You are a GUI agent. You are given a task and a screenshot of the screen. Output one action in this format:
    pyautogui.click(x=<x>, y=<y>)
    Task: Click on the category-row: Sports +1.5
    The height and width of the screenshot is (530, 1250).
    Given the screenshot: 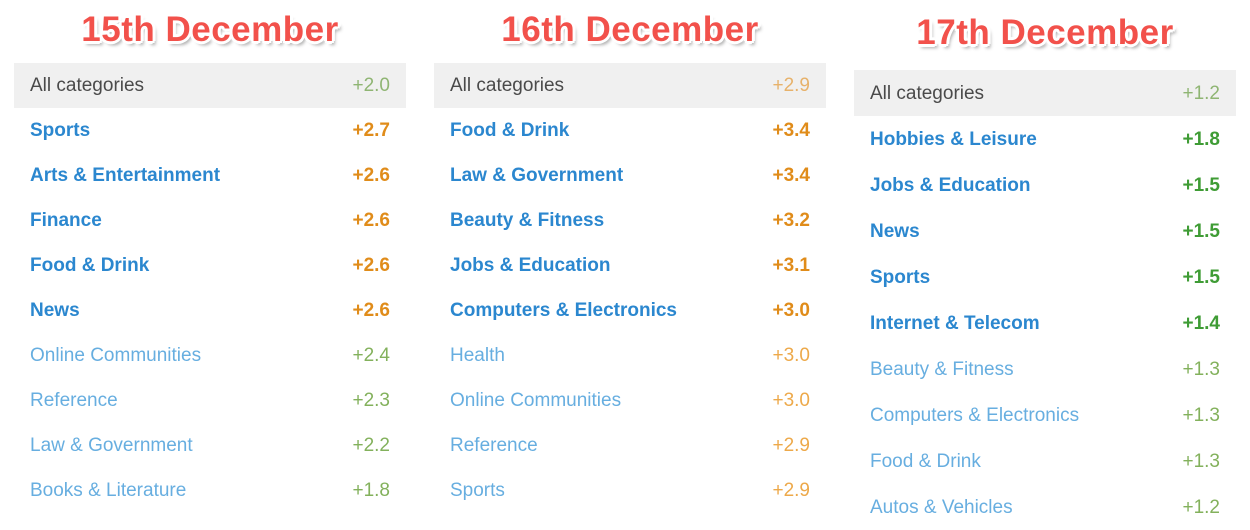 What is the action you would take?
    pyautogui.click(x=1045, y=277)
    